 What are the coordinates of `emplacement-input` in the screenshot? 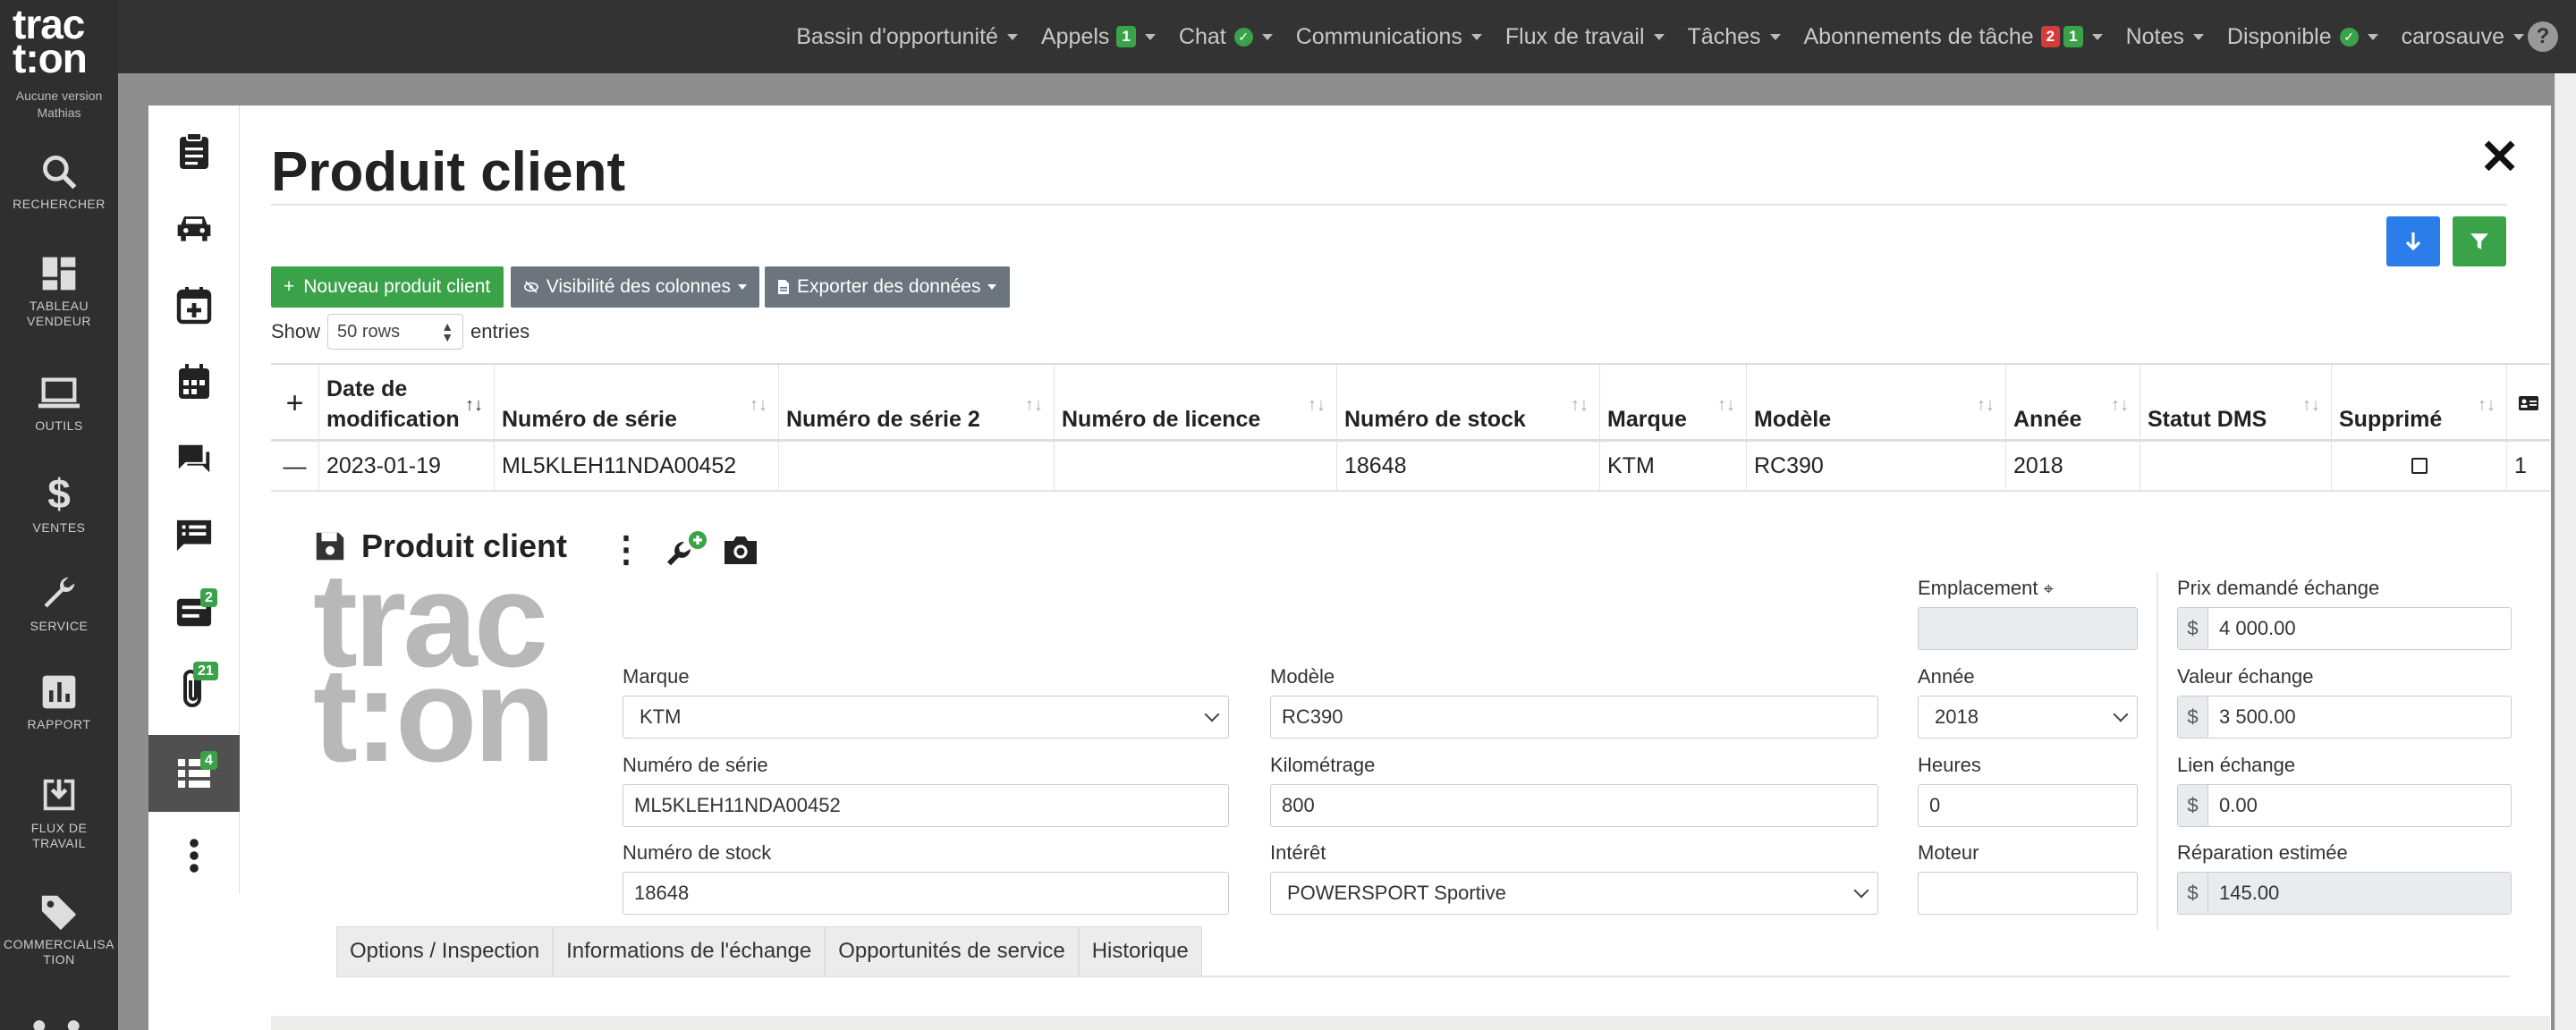 It's located at (2028, 628).